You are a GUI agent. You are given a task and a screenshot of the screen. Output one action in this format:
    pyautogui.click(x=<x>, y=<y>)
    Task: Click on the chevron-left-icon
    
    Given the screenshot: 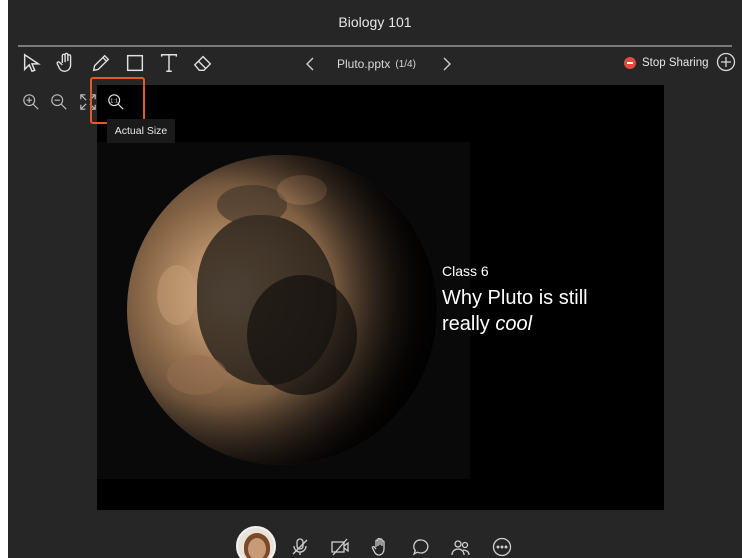 What is the action you would take?
    pyautogui.click(x=310, y=64)
    